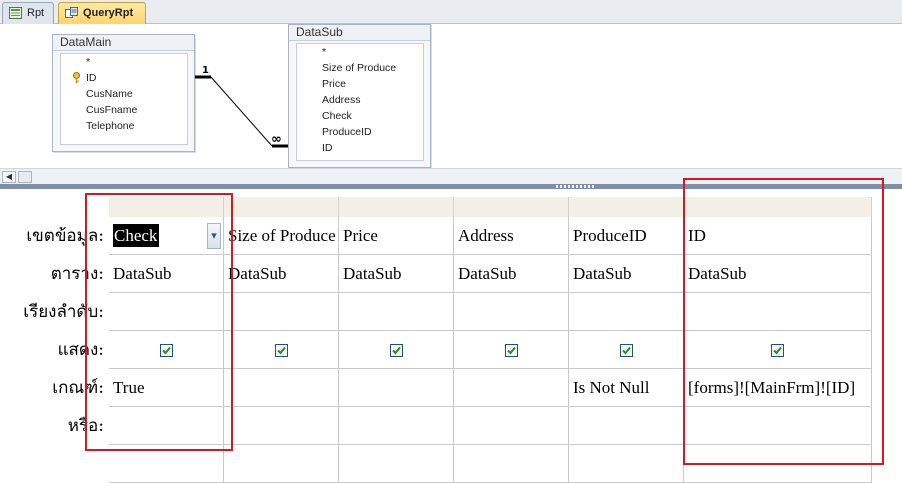 The width and height of the screenshot is (902, 483). What do you see at coordinates (360, 235) in the screenshot?
I see `field-value: Price` at bounding box center [360, 235].